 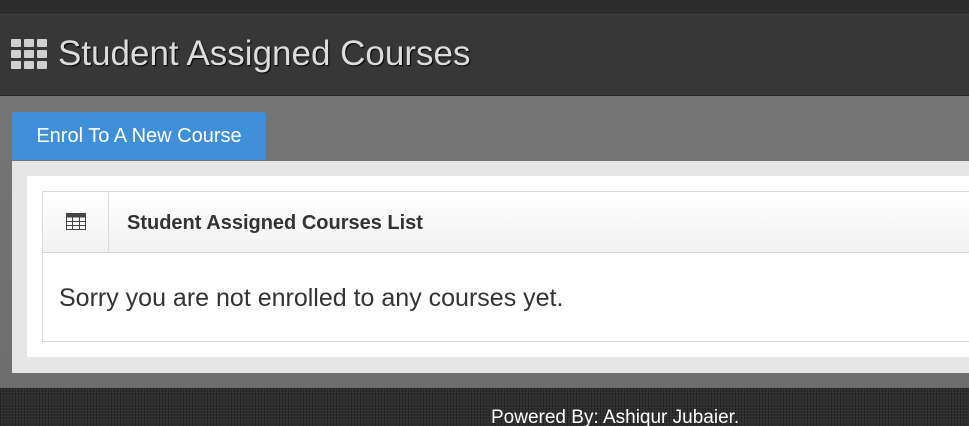 I want to click on powered-by-text: Powered By: Ashiqur Jubaier., so click(x=615, y=416).